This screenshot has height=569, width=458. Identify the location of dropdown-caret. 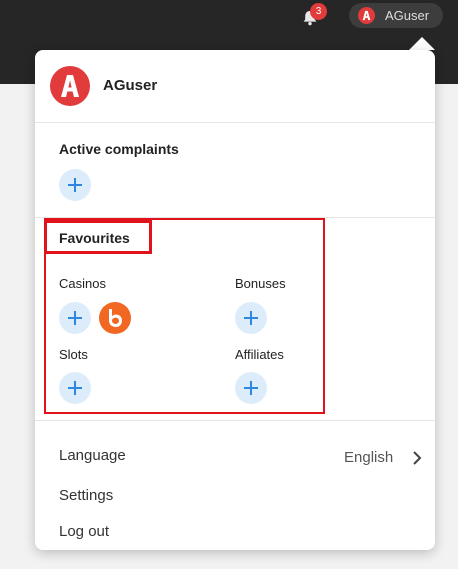
(422, 43).